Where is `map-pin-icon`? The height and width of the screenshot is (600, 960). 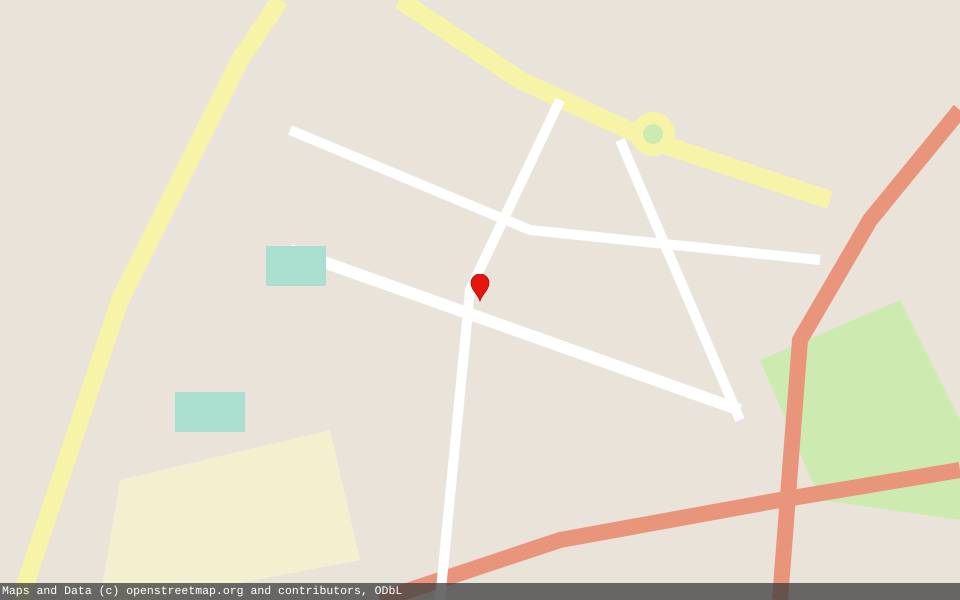
map-pin-icon is located at coordinates (480, 288).